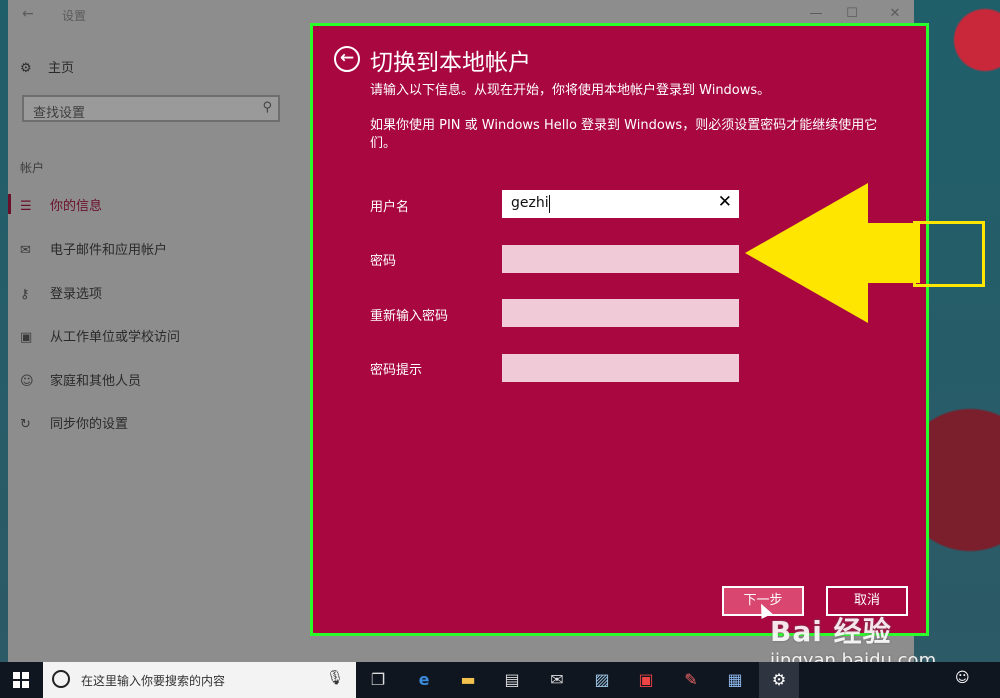 This screenshot has height=698, width=1000. I want to click on active-indicator, so click(9, 204).